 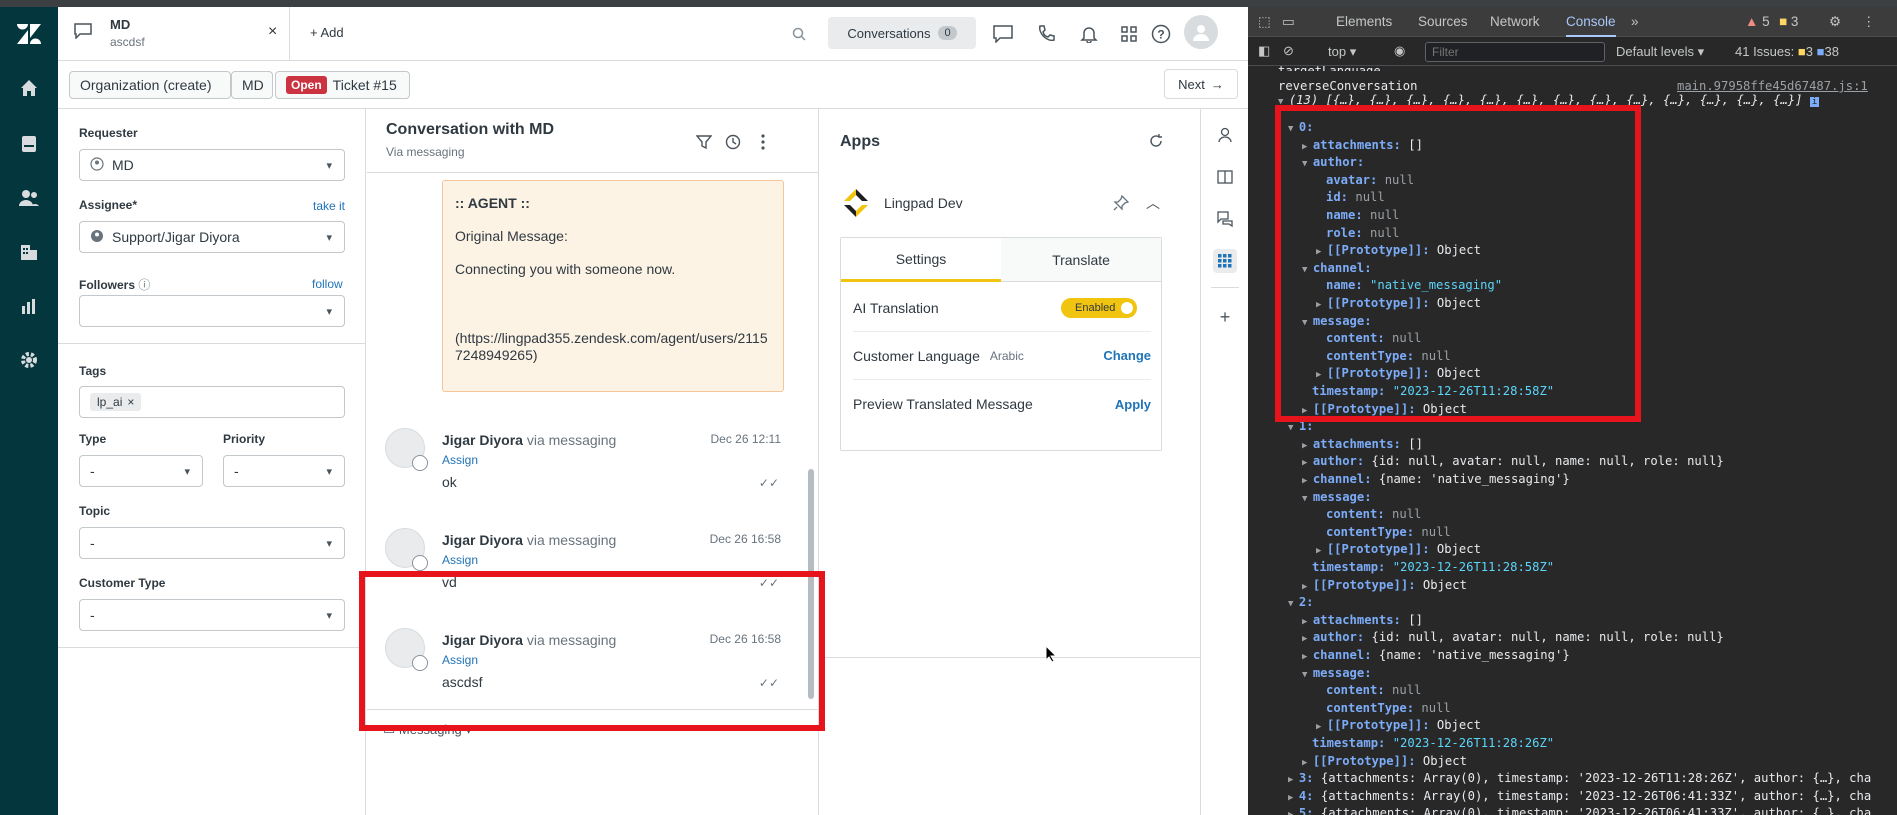 I want to click on tab-translate: Translate, so click(x=1081, y=260).